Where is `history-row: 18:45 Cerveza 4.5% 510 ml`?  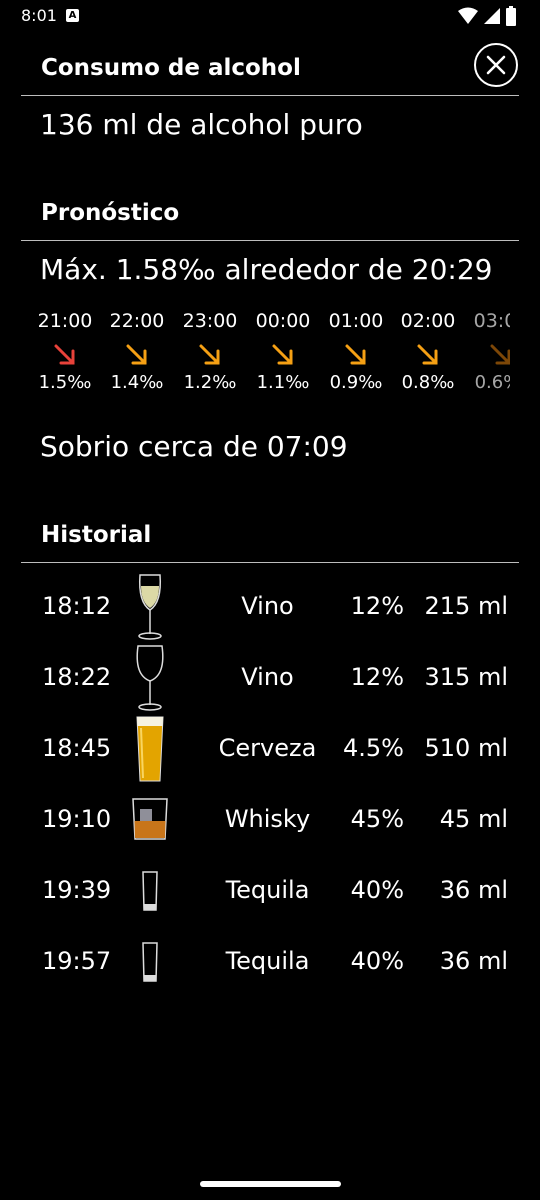
history-row: 18:45 Cerveza 4.5% 510 ml is located at coordinates (270, 749).